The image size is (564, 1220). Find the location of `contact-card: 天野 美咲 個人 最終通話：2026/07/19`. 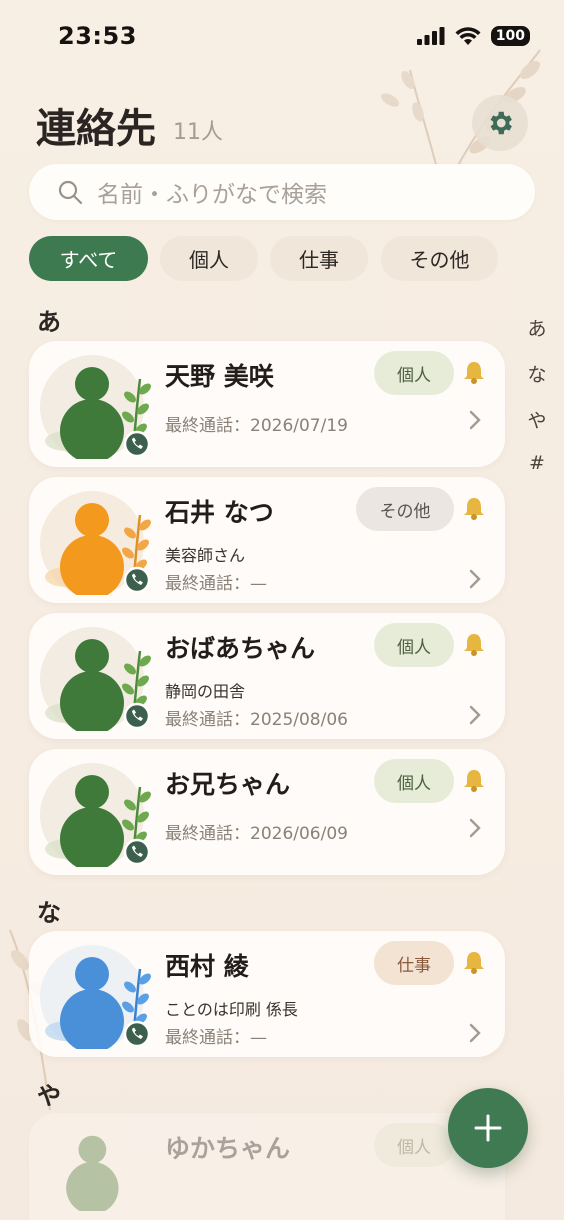

contact-card: 天野 美咲 個人 最終通話：2026/07/19 is located at coordinates (267, 404).